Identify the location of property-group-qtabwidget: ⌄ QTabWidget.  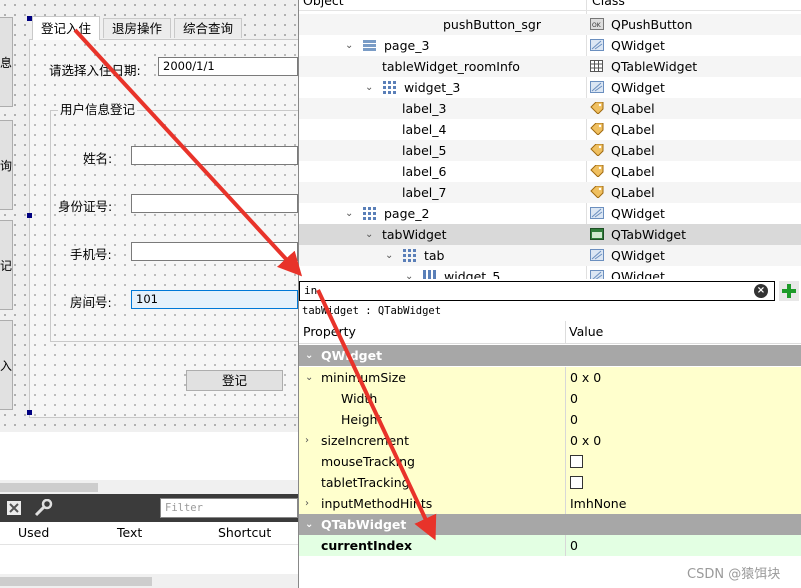
(550, 524).